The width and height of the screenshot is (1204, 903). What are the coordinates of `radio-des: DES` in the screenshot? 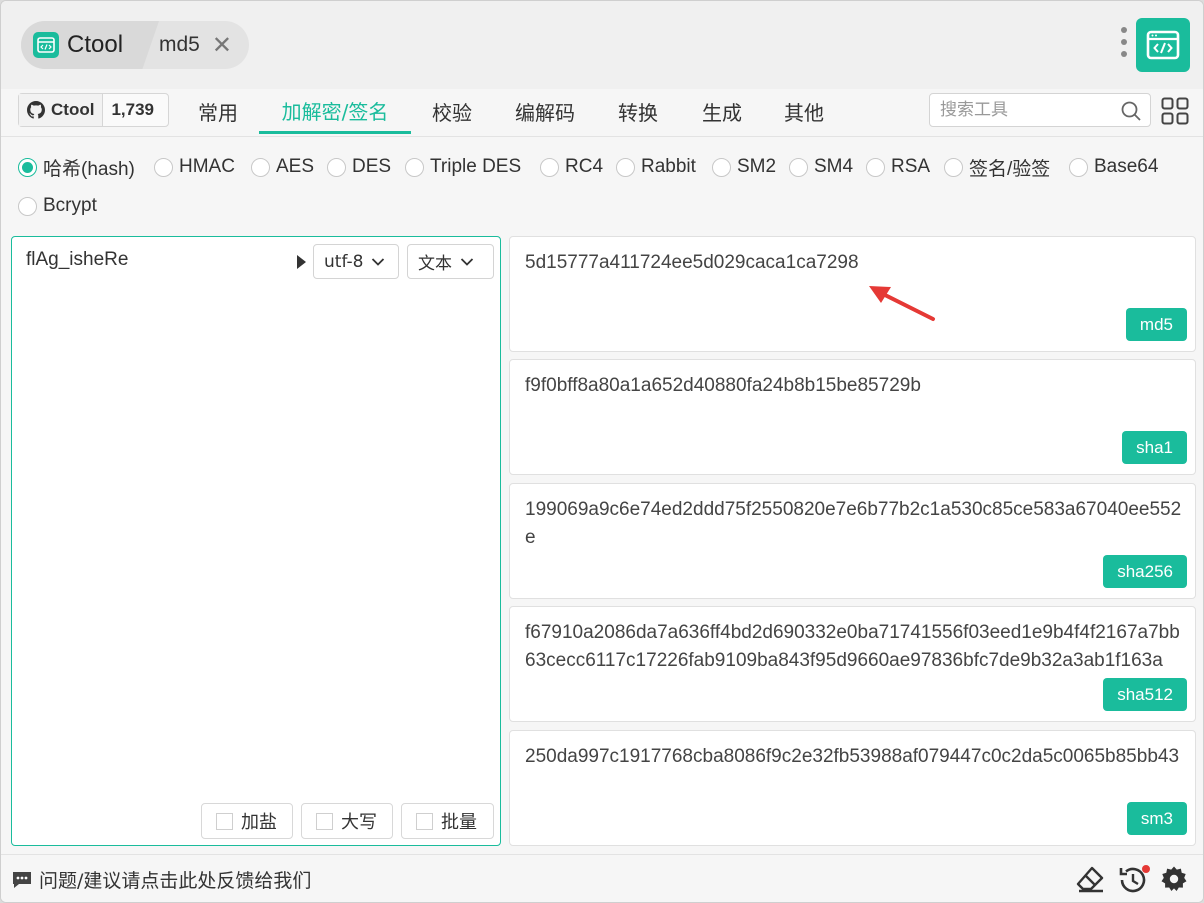 It's located at (359, 167).